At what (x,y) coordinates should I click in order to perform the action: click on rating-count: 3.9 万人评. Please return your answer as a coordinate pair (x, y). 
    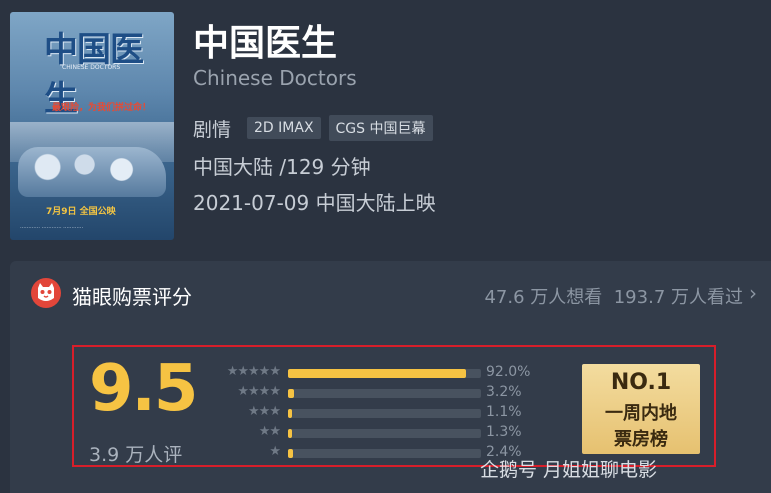
    Looking at the image, I should click on (136, 455).